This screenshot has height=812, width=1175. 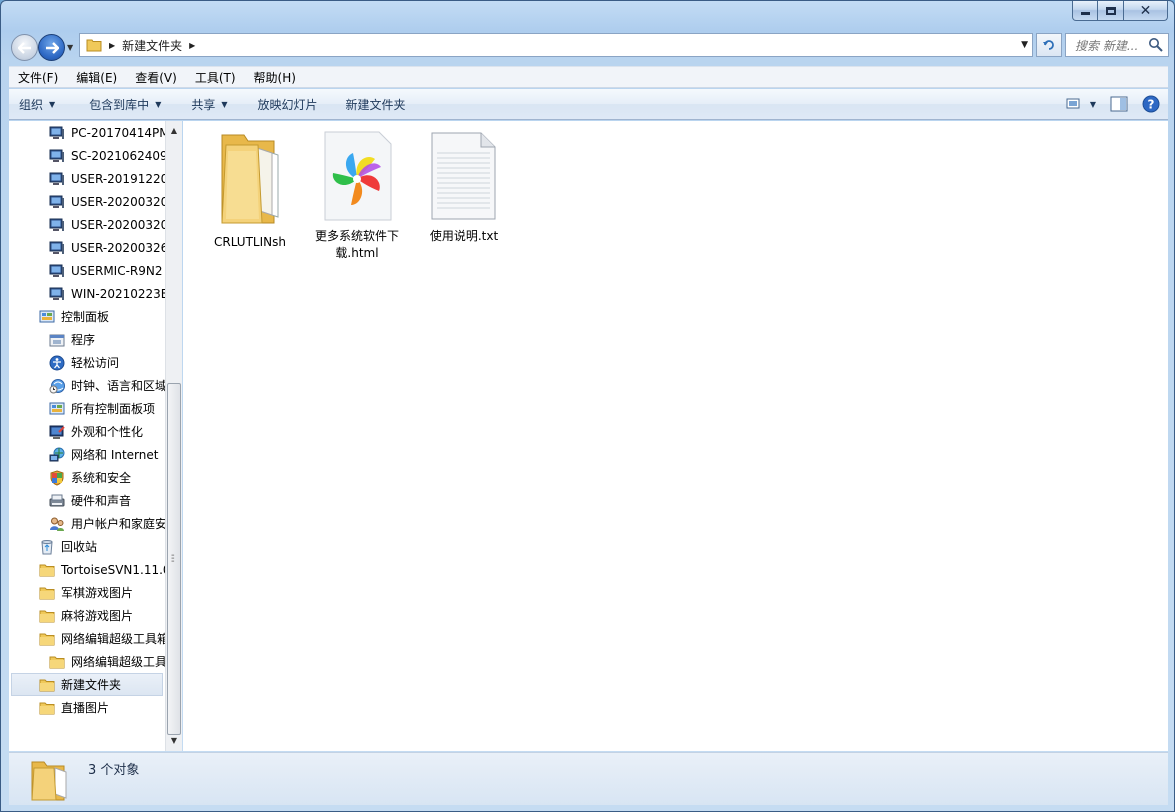 I want to click on menu-help: 帮助(H), so click(x=275, y=77).